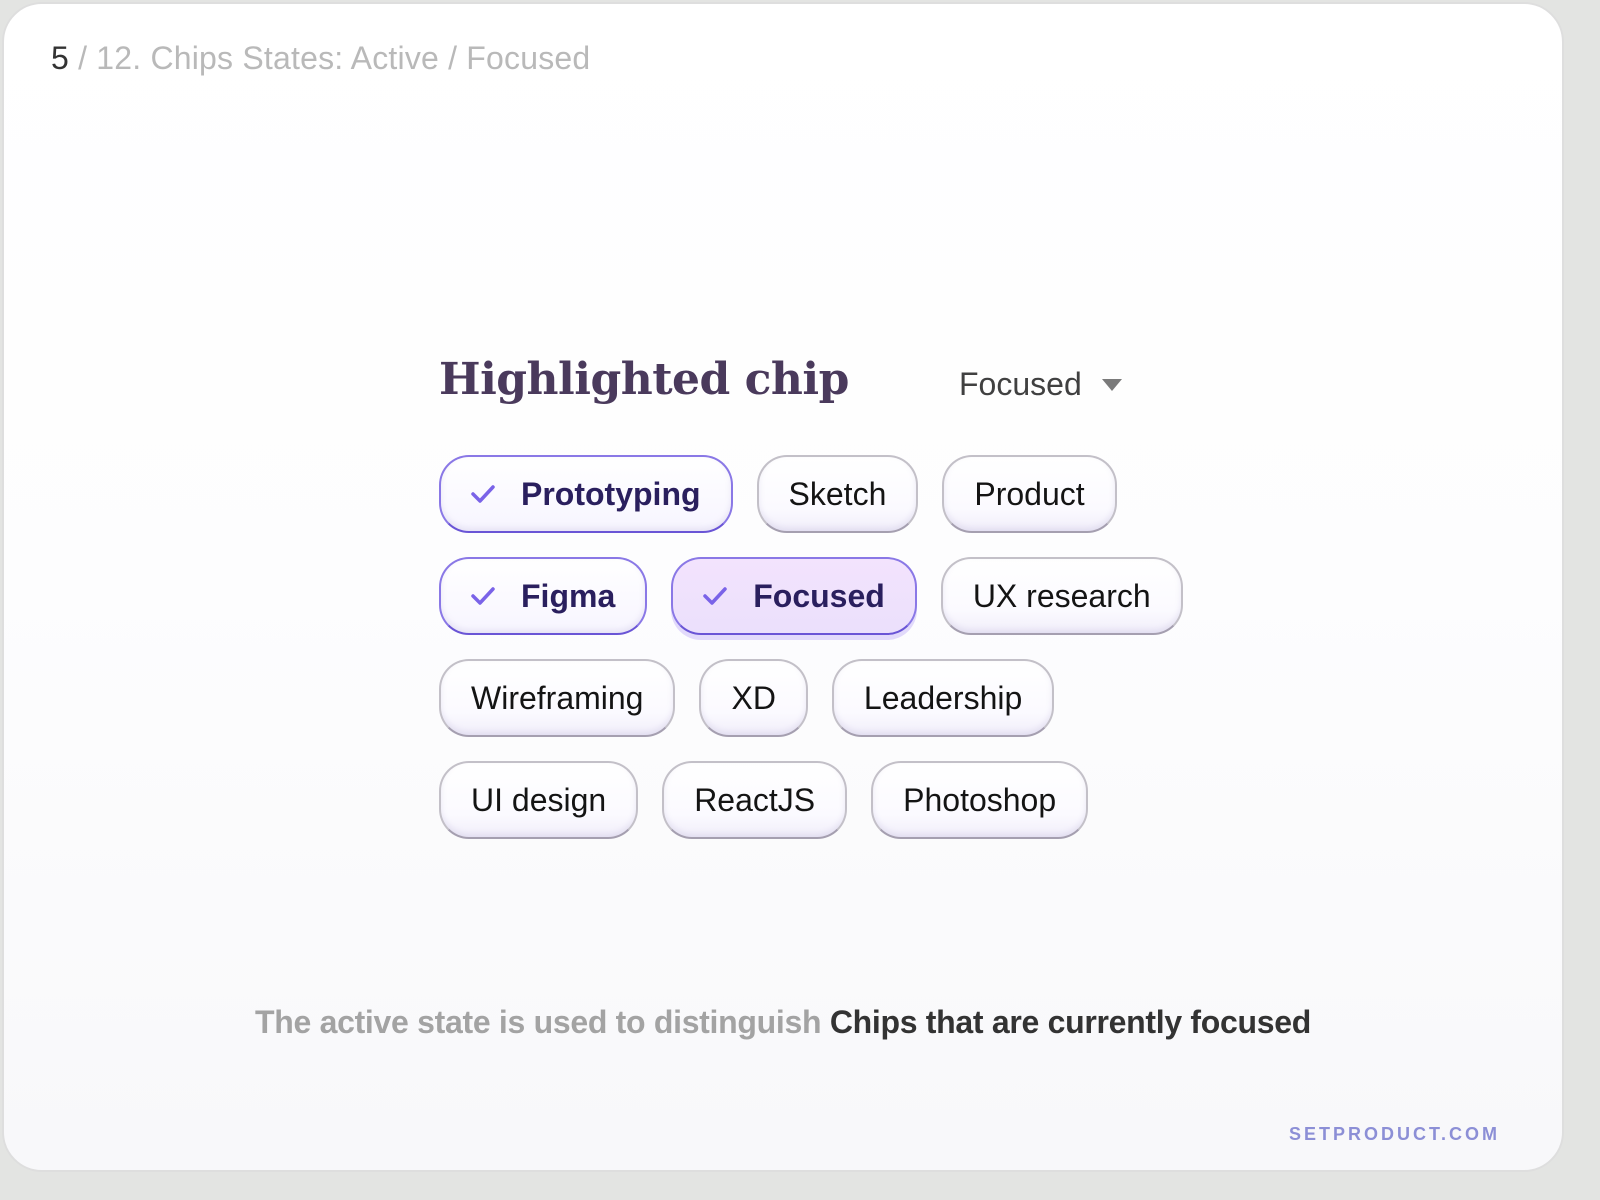 Image resolution: width=1600 pixels, height=1200 pixels. I want to click on chip-label: Figma, so click(568, 595).